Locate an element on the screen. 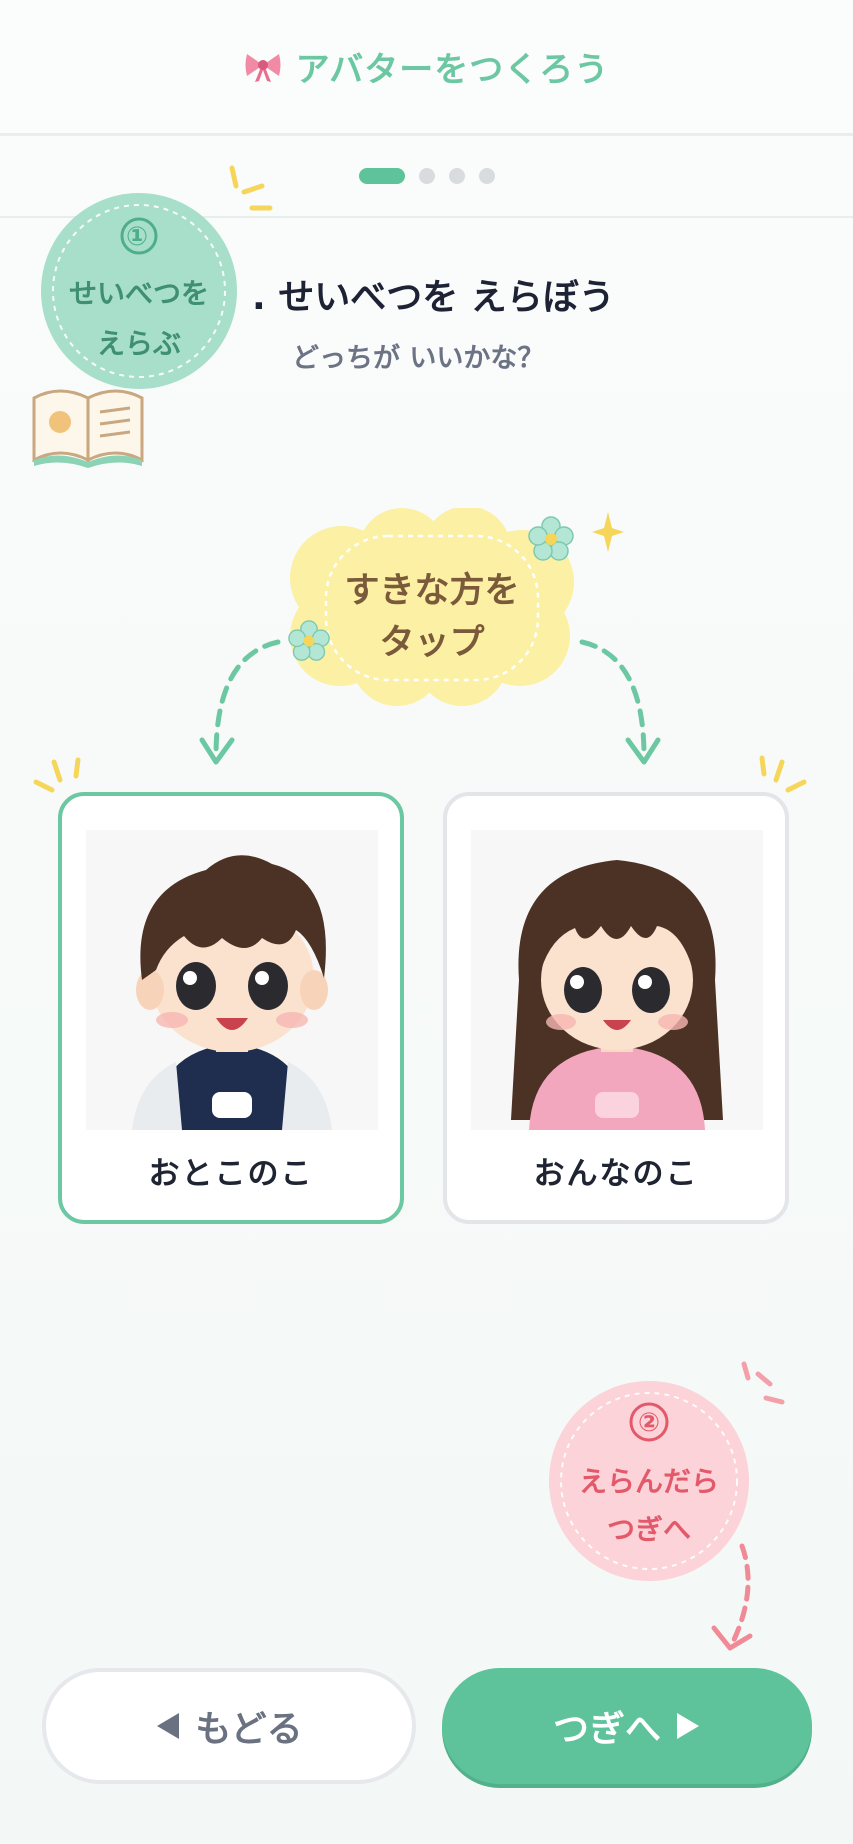 Image resolution: width=853 pixels, height=1844 pixels. progress-dot-active is located at coordinates (381, 176).